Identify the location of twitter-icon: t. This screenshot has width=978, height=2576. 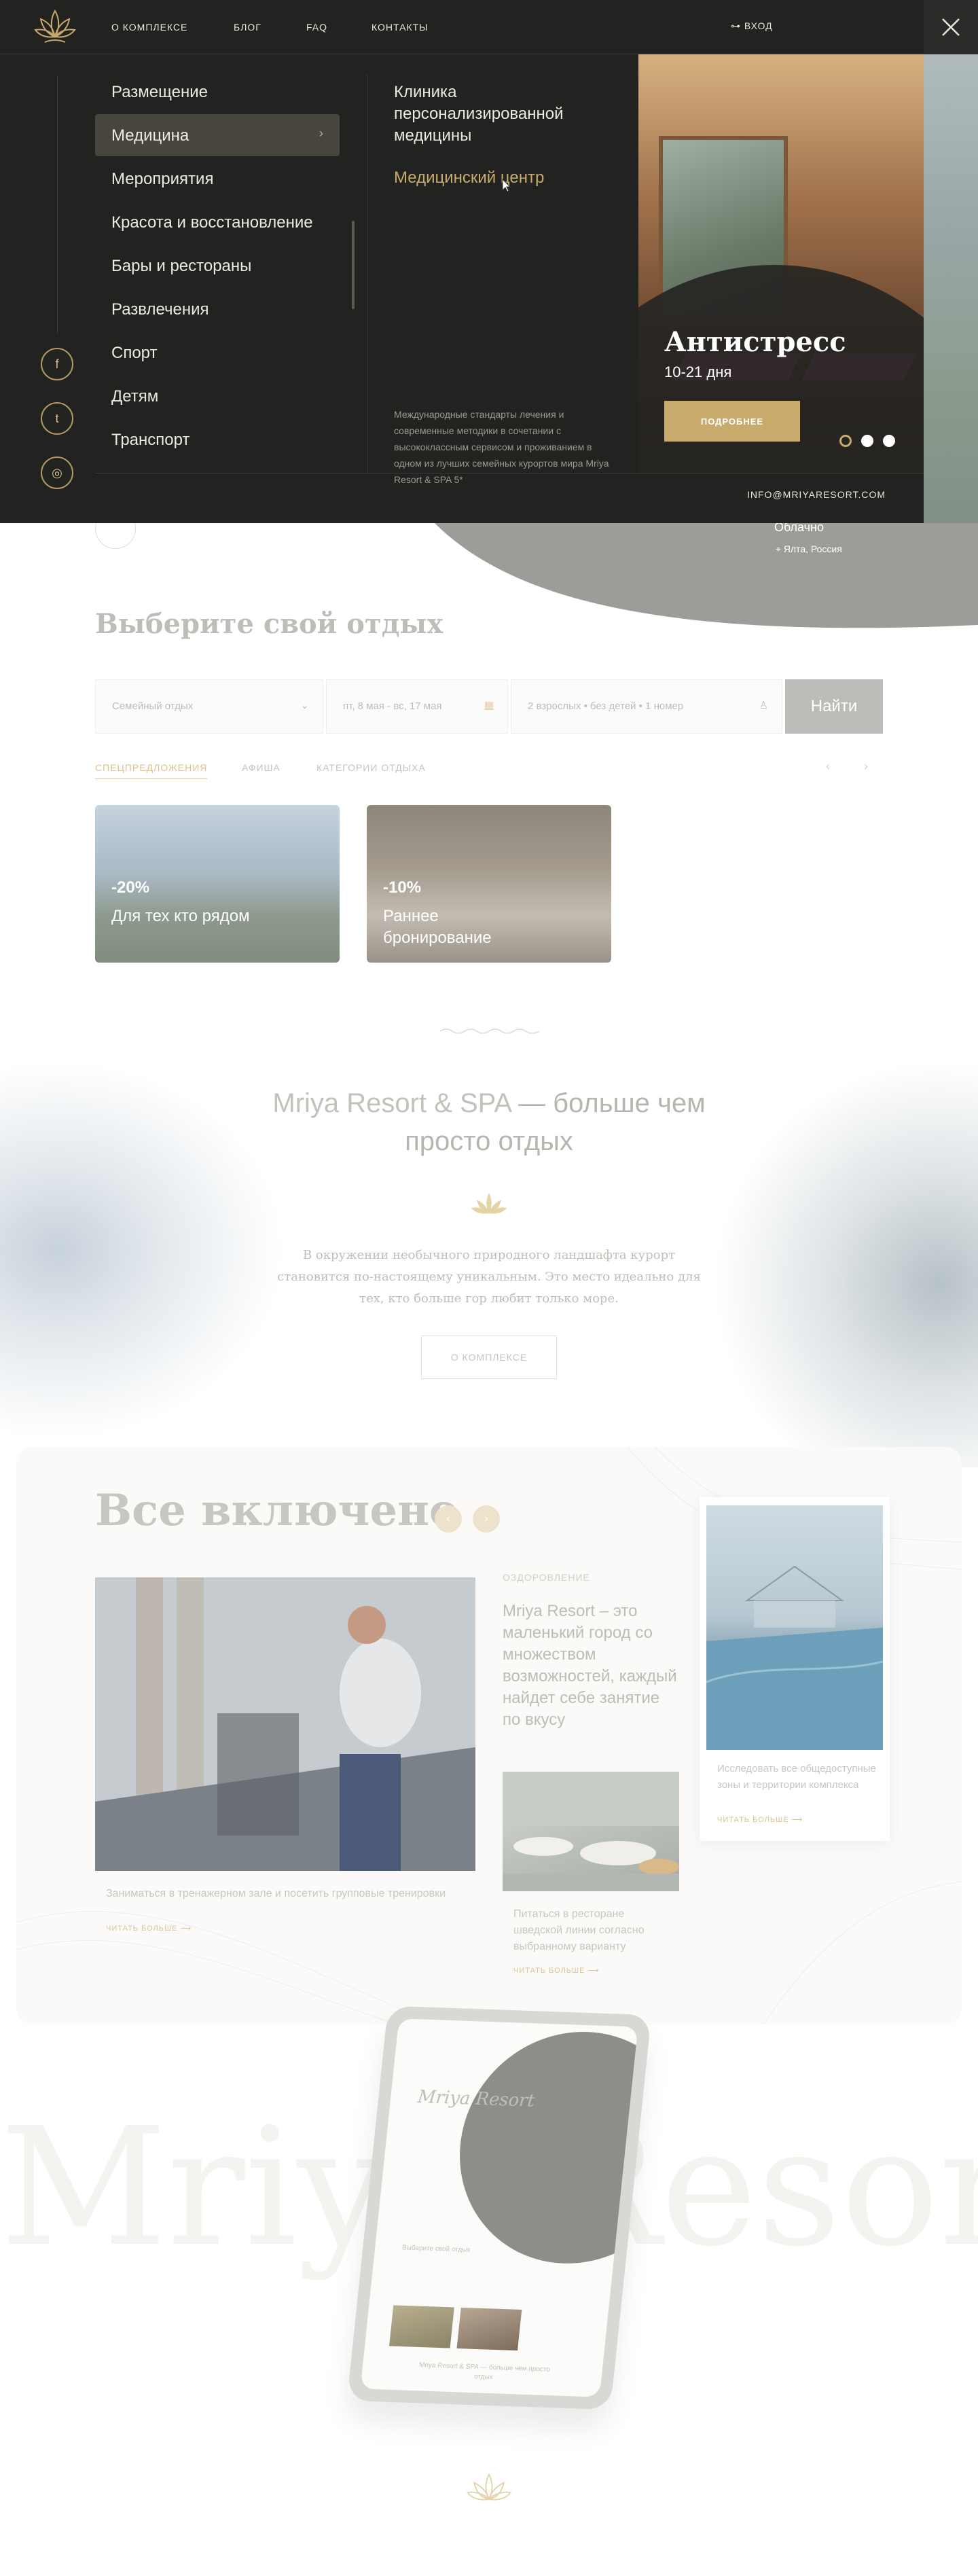
(57, 418).